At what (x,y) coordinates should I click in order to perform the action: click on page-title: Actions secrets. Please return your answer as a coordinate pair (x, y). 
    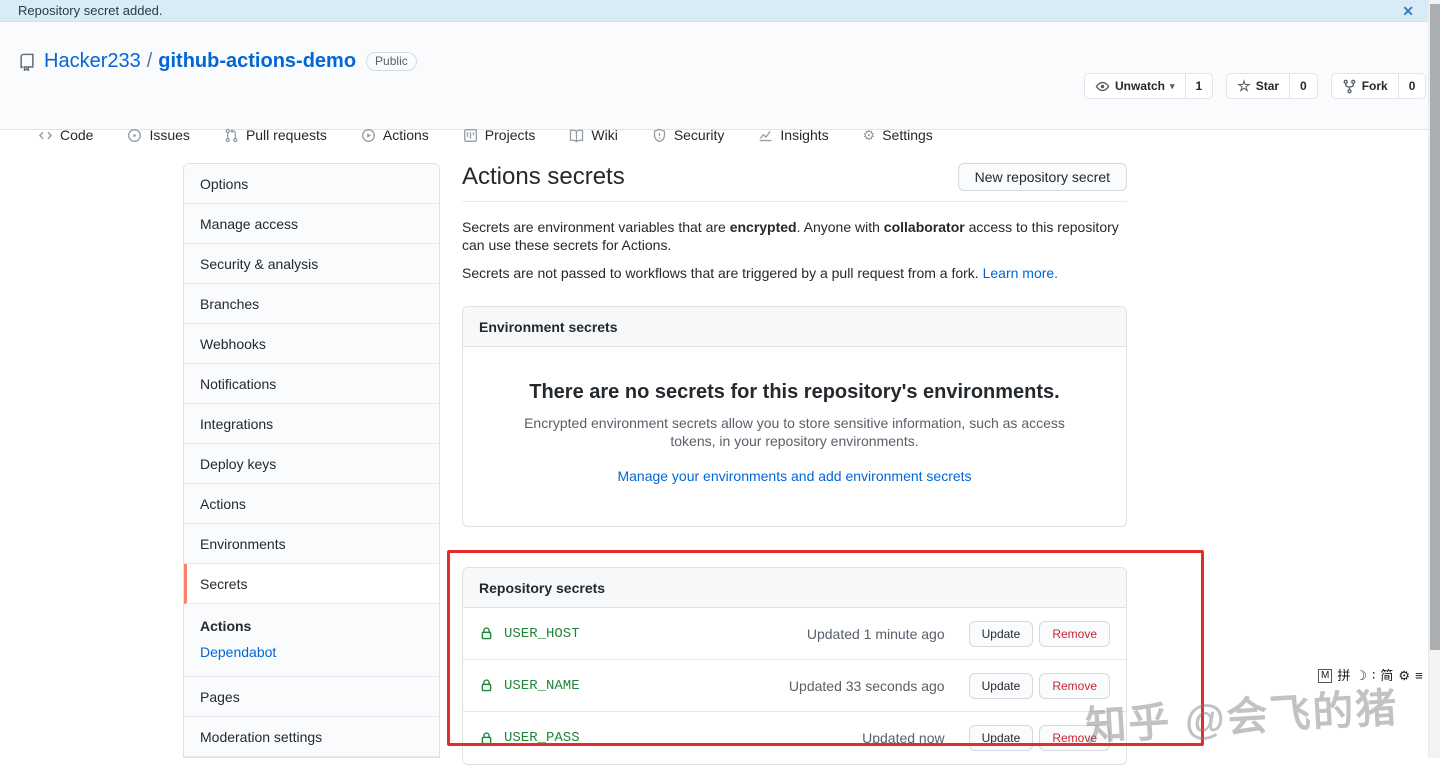
    Looking at the image, I should click on (543, 176).